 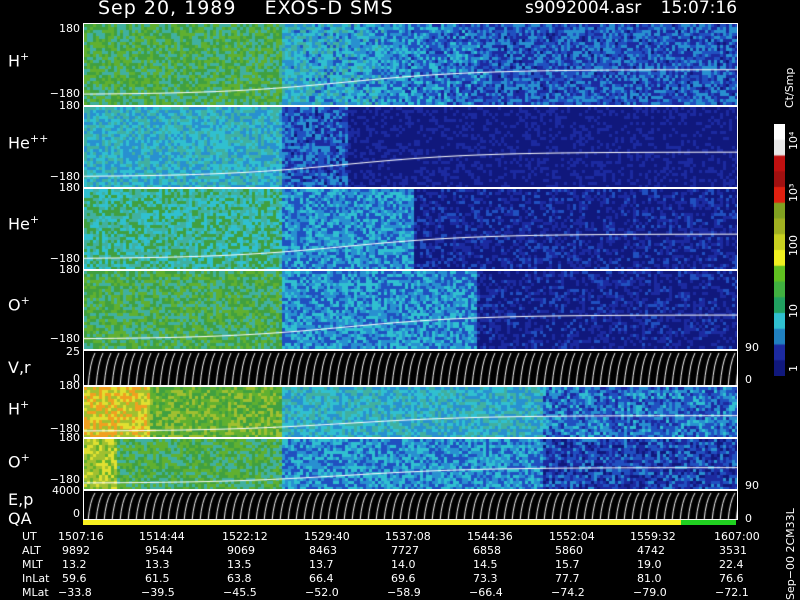 What do you see at coordinates (410, 368) in the screenshot?
I see `velocity-panel` at bounding box center [410, 368].